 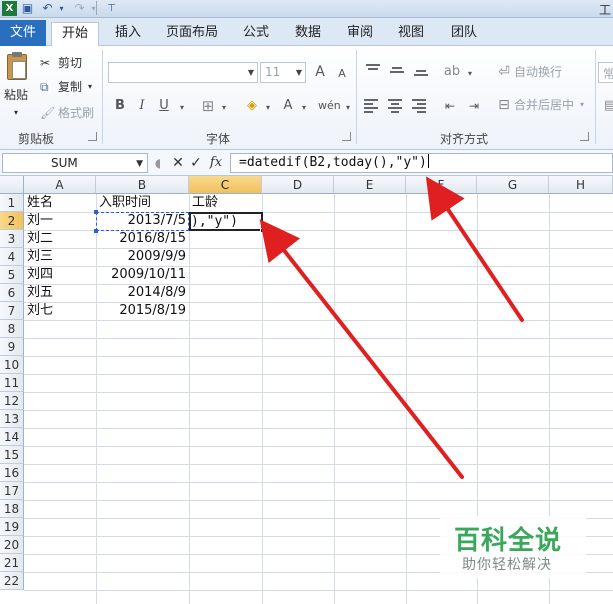 I want to click on save-icon: ▣, so click(x=27, y=8).